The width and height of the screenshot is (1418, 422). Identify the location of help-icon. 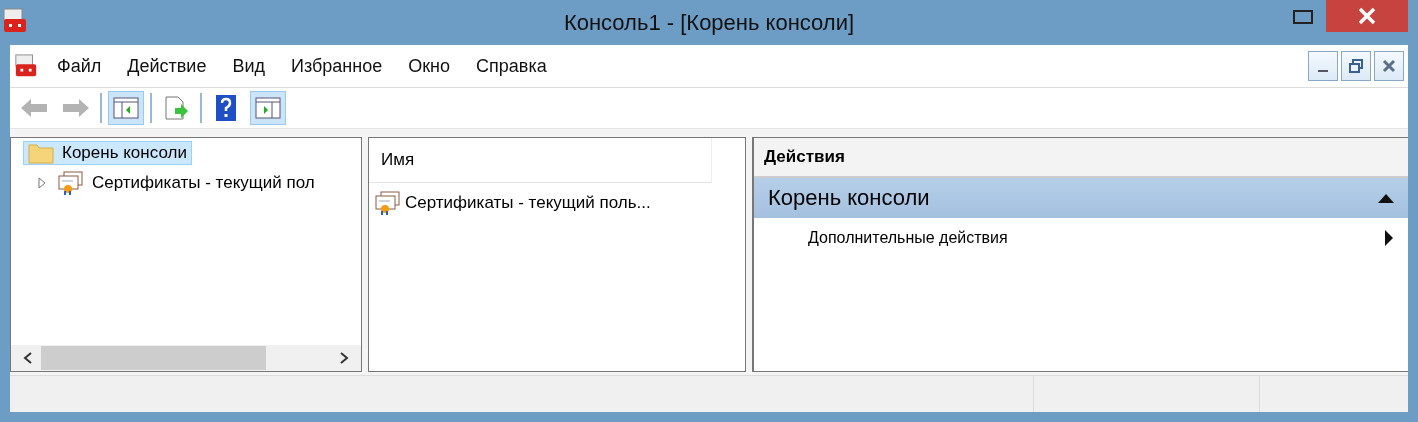
(226, 108).